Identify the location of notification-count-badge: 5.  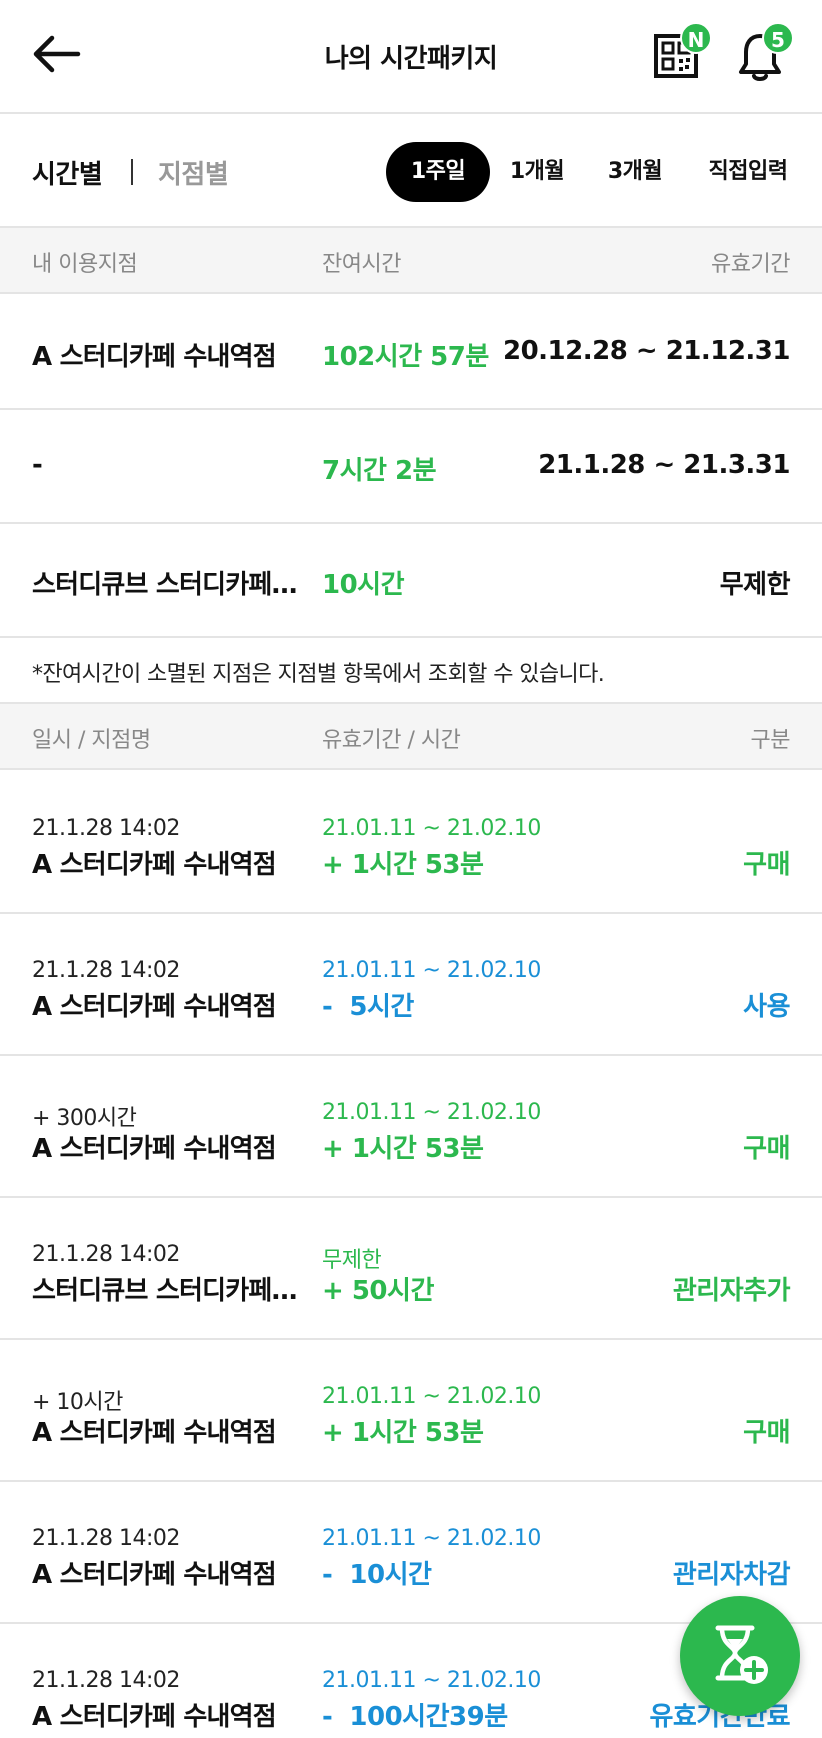
(778, 38).